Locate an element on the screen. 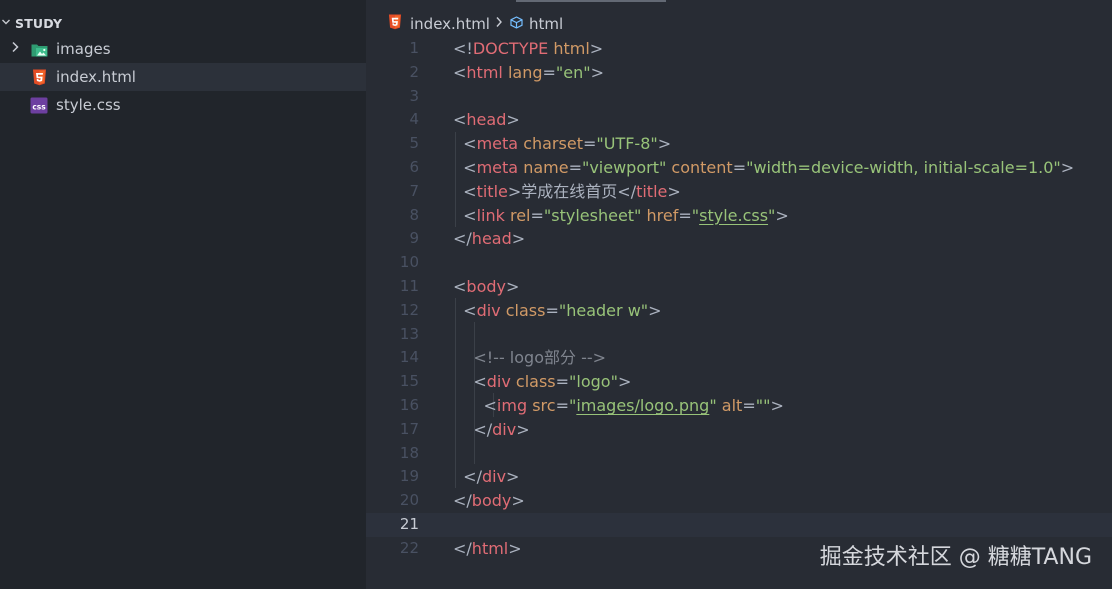 This screenshot has width=1112, height=589. code-token: "" is located at coordinates (763, 405).